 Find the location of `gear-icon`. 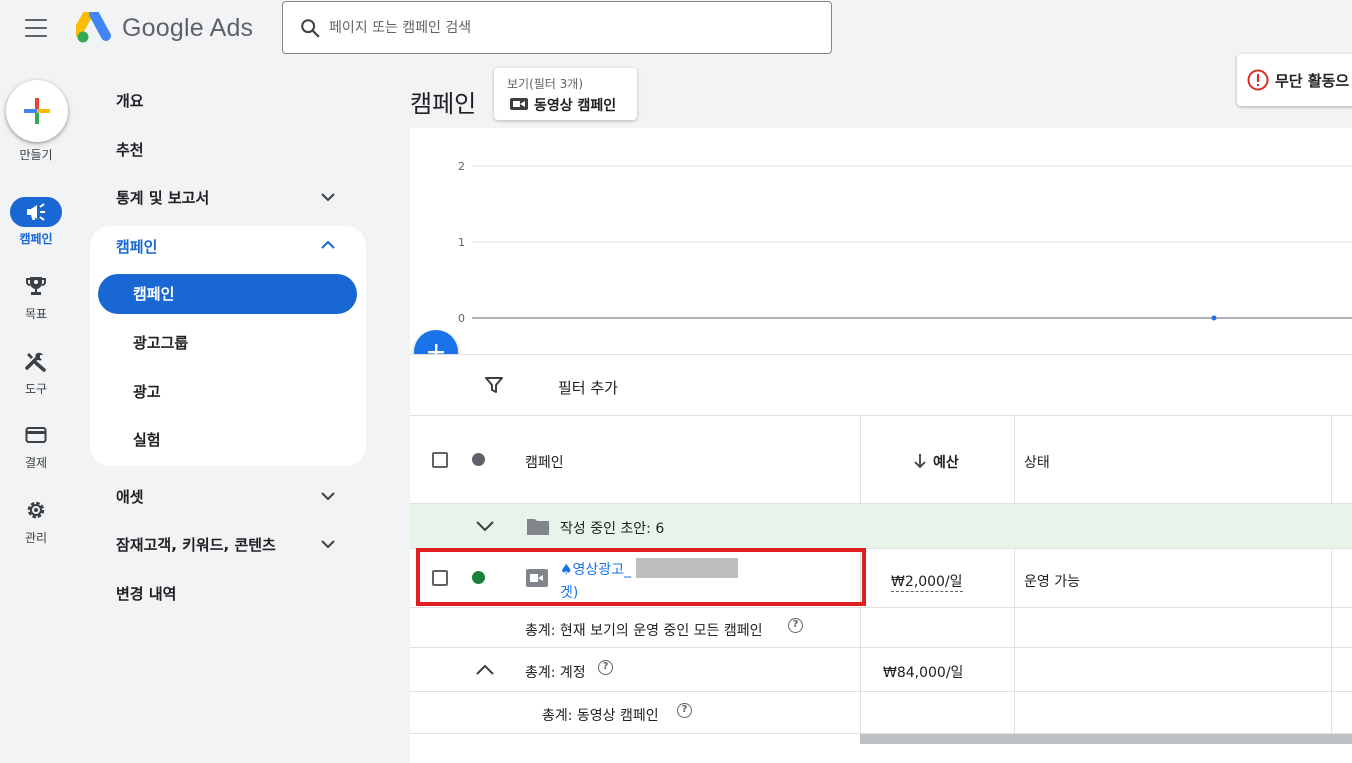

gear-icon is located at coordinates (36, 510).